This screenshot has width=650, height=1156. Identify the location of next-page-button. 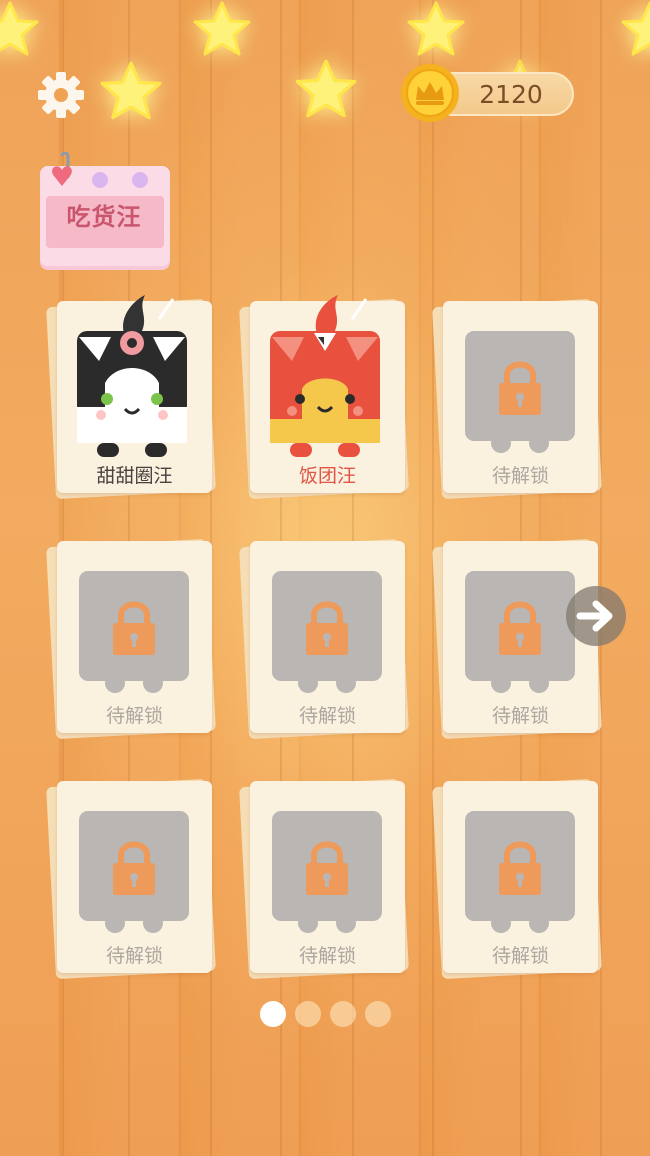
(596, 616).